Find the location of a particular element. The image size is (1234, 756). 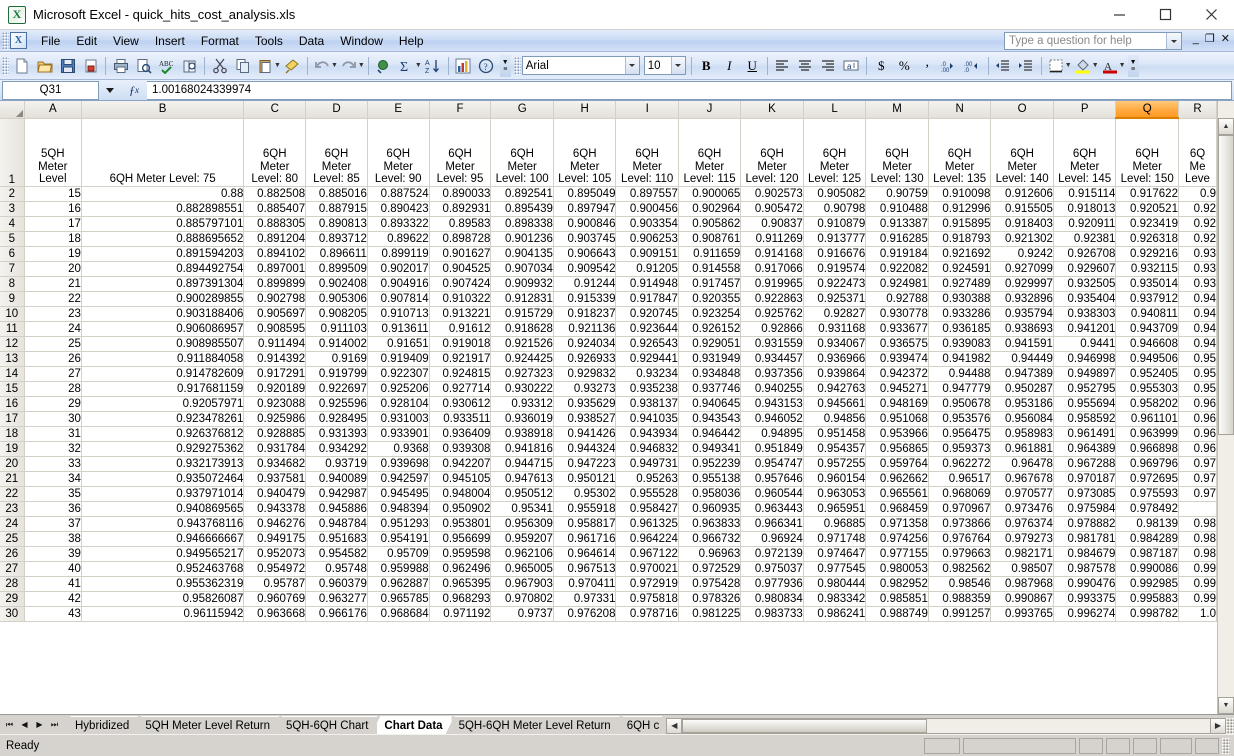

row-header-10: 10 is located at coordinates (12, 314).